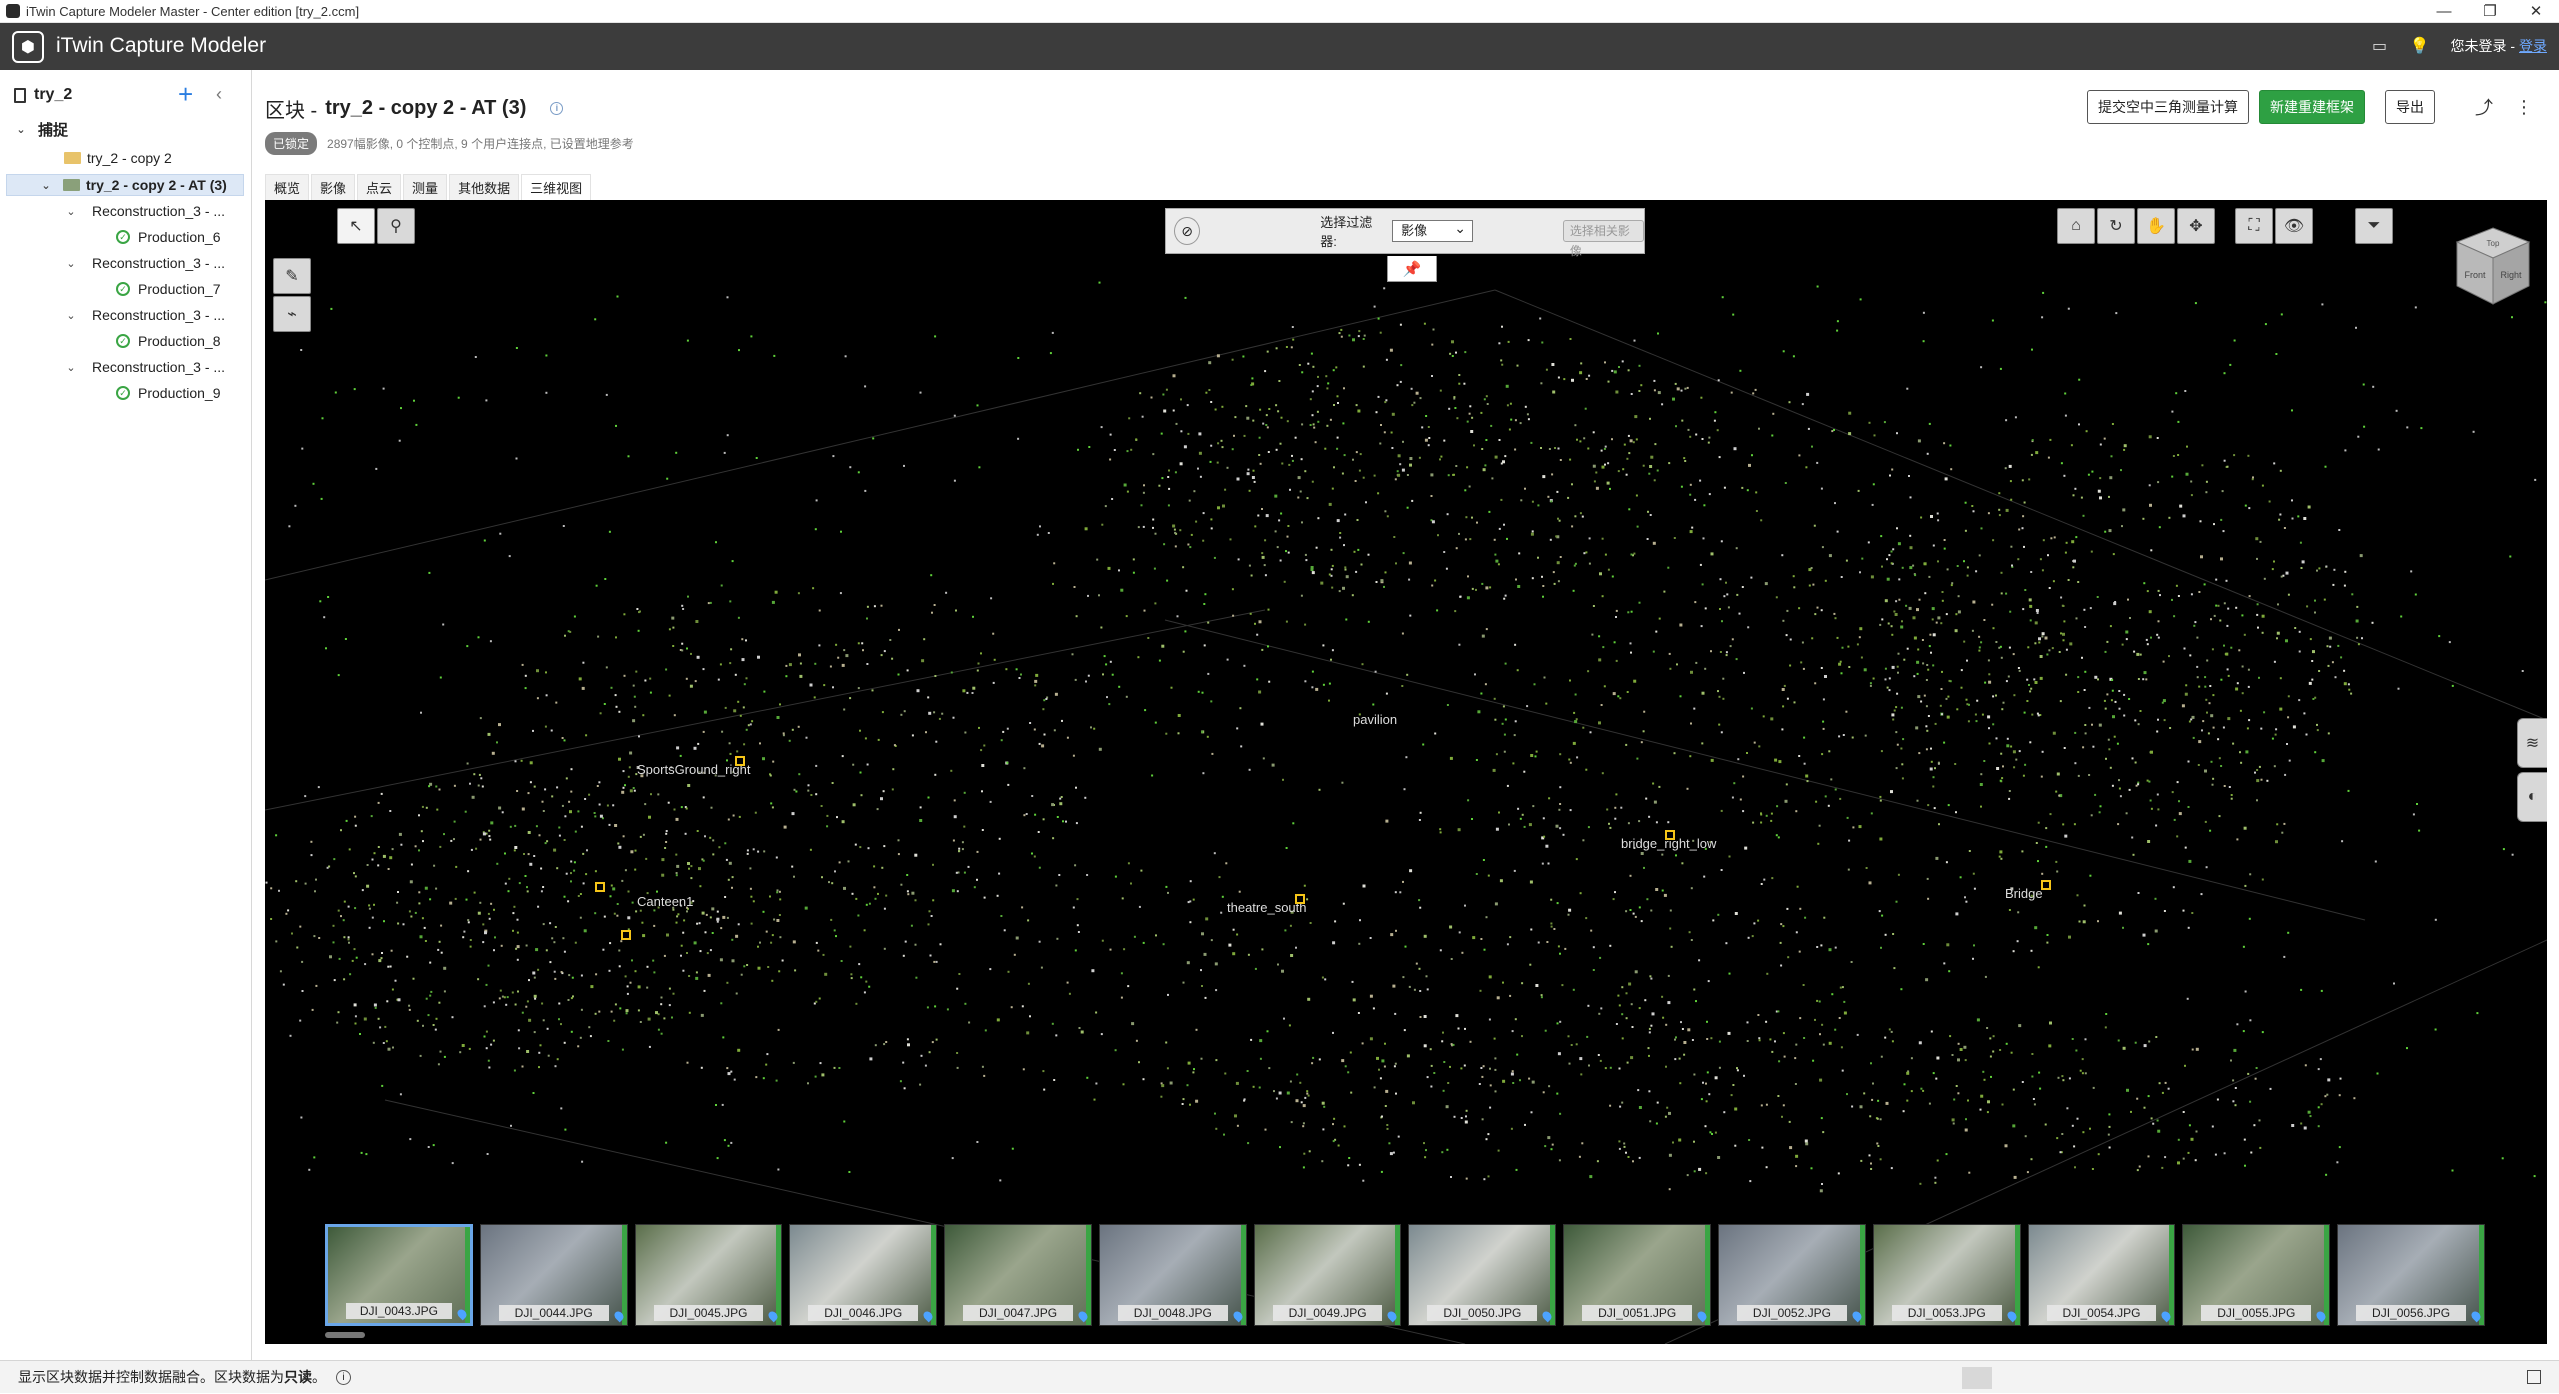  Describe the element at coordinates (1432, 230) in the screenshot. I see `filter-select: 影像` at that location.